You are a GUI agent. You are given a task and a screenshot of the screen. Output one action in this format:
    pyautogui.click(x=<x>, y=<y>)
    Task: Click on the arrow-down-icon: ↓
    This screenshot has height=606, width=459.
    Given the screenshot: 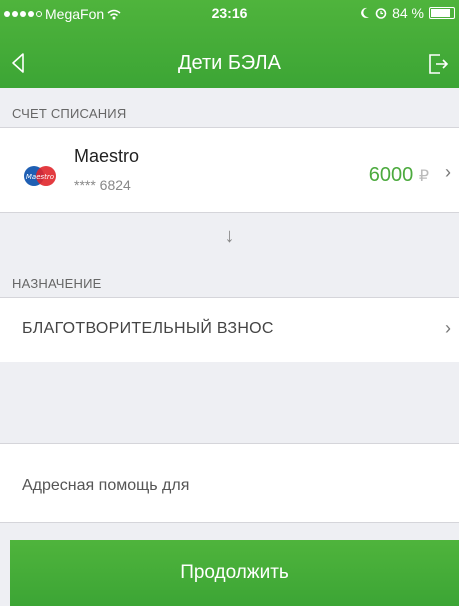 What is the action you would take?
    pyautogui.click(x=229, y=236)
    